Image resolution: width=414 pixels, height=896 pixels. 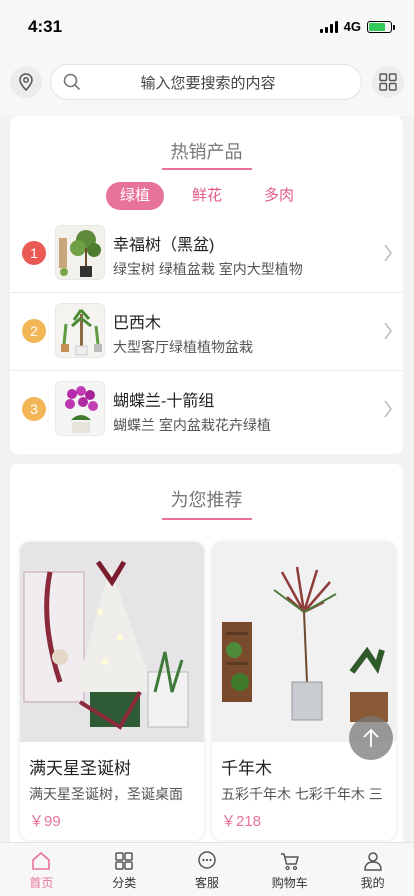 I want to click on product-name: 满天星圣诞树, so click(x=80, y=768).